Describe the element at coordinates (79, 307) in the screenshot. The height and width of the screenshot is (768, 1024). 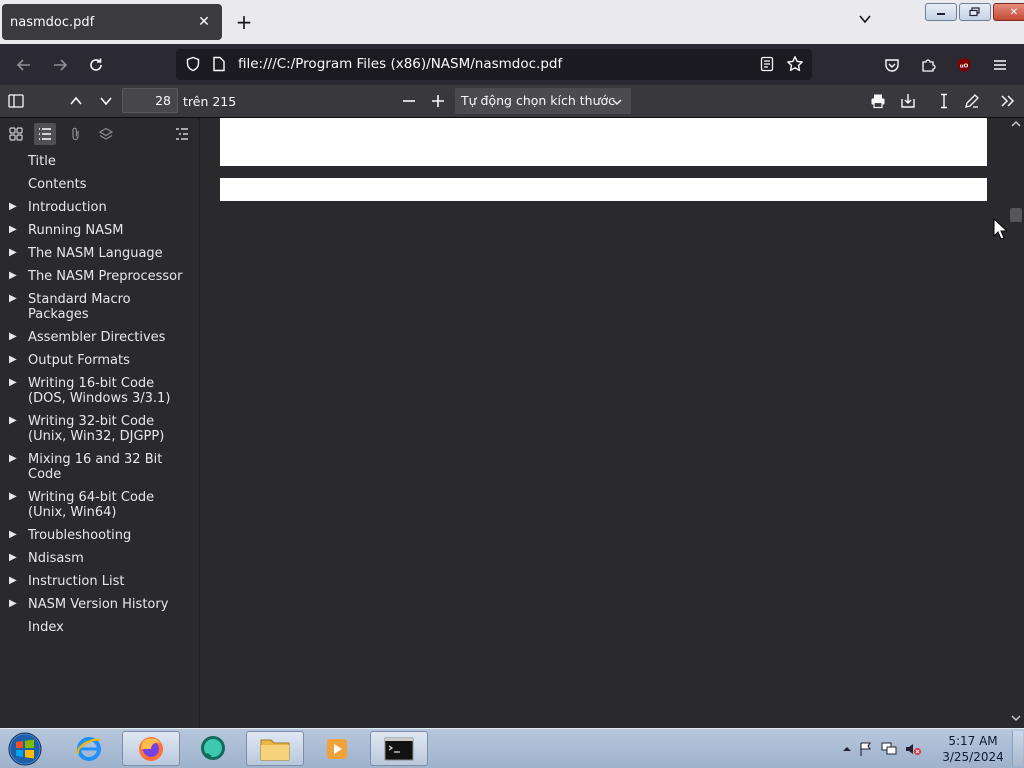
I see `outline-item-label: Standard Macro Packages` at that location.